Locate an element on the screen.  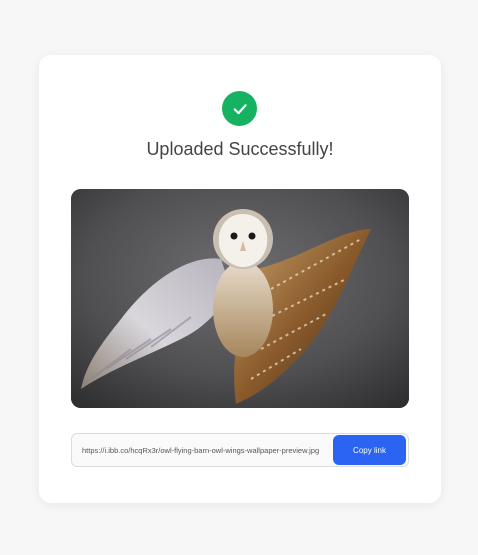
copy-link-button: Copy link is located at coordinates (369, 450).